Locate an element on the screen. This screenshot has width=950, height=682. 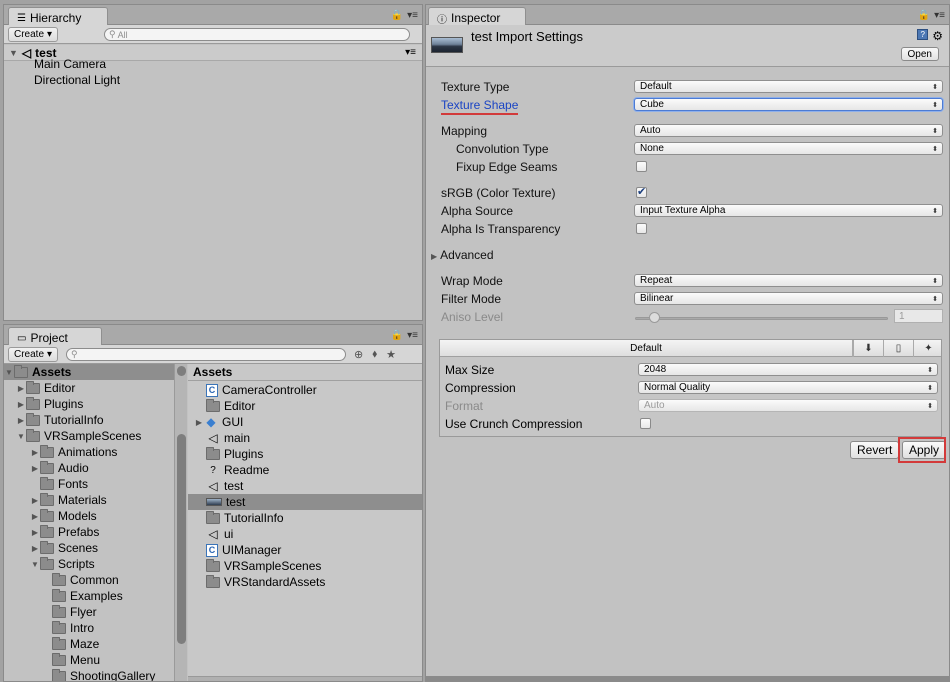
assets-breadcrumb: Assets is located at coordinates (305, 372).